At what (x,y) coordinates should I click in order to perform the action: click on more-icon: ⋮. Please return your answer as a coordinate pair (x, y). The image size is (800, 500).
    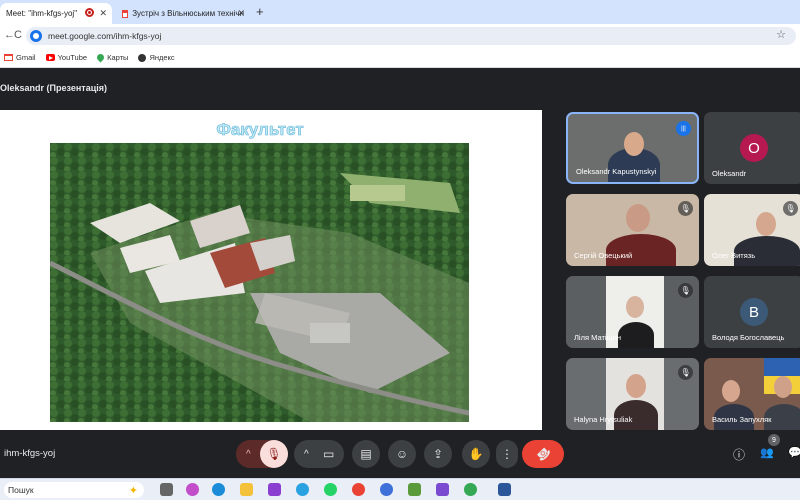
    Looking at the image, I should click on (507, 454).